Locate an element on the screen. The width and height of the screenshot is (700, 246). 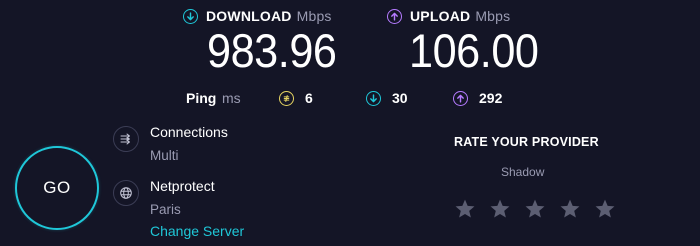
upload-label: UPLOAD is located at coordinates (440, 16).